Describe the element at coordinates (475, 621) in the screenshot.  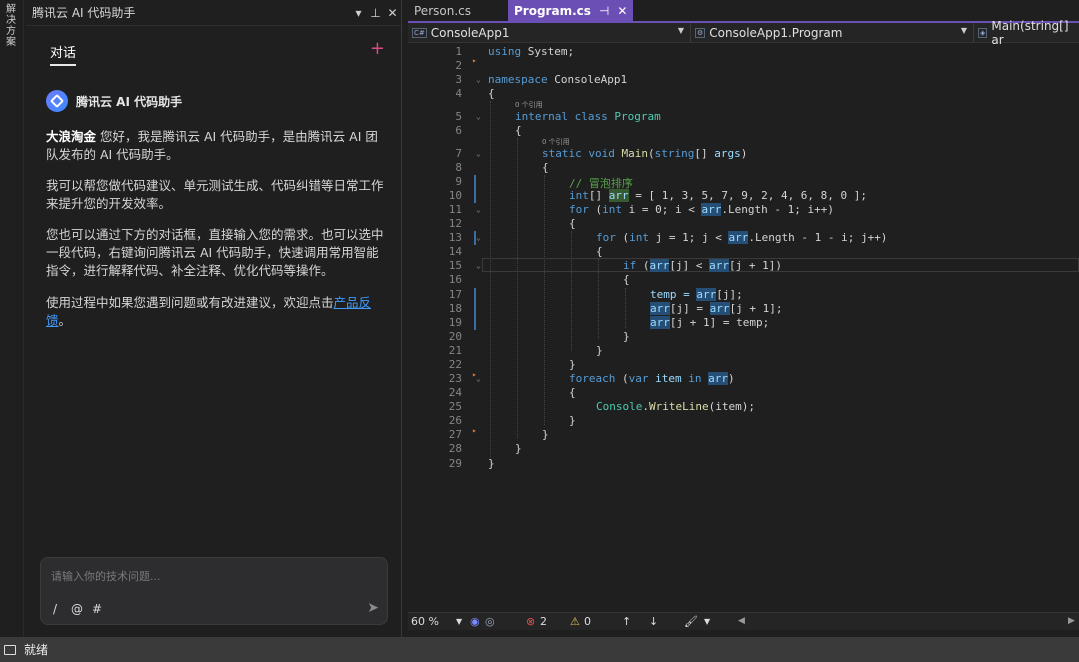
I see `copilot-icon: ◉` at that location.